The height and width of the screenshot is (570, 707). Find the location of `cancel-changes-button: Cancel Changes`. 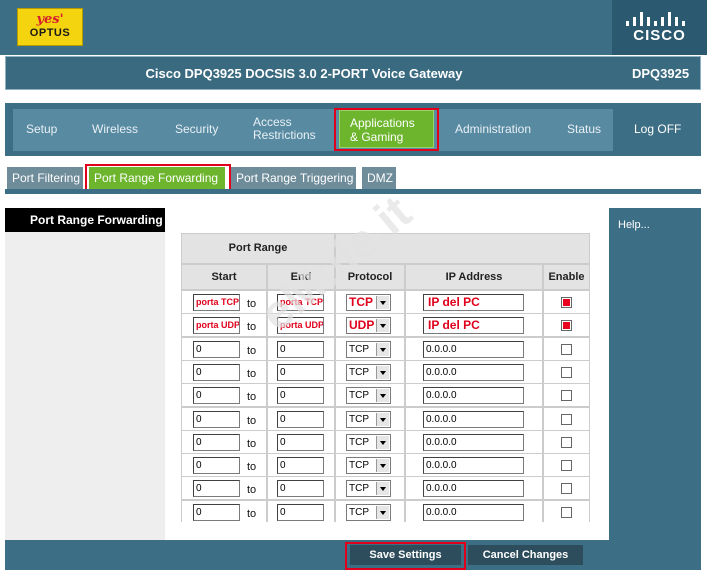

cancel-changes-button: Cancel Changes is located at coordinates (525, 555).